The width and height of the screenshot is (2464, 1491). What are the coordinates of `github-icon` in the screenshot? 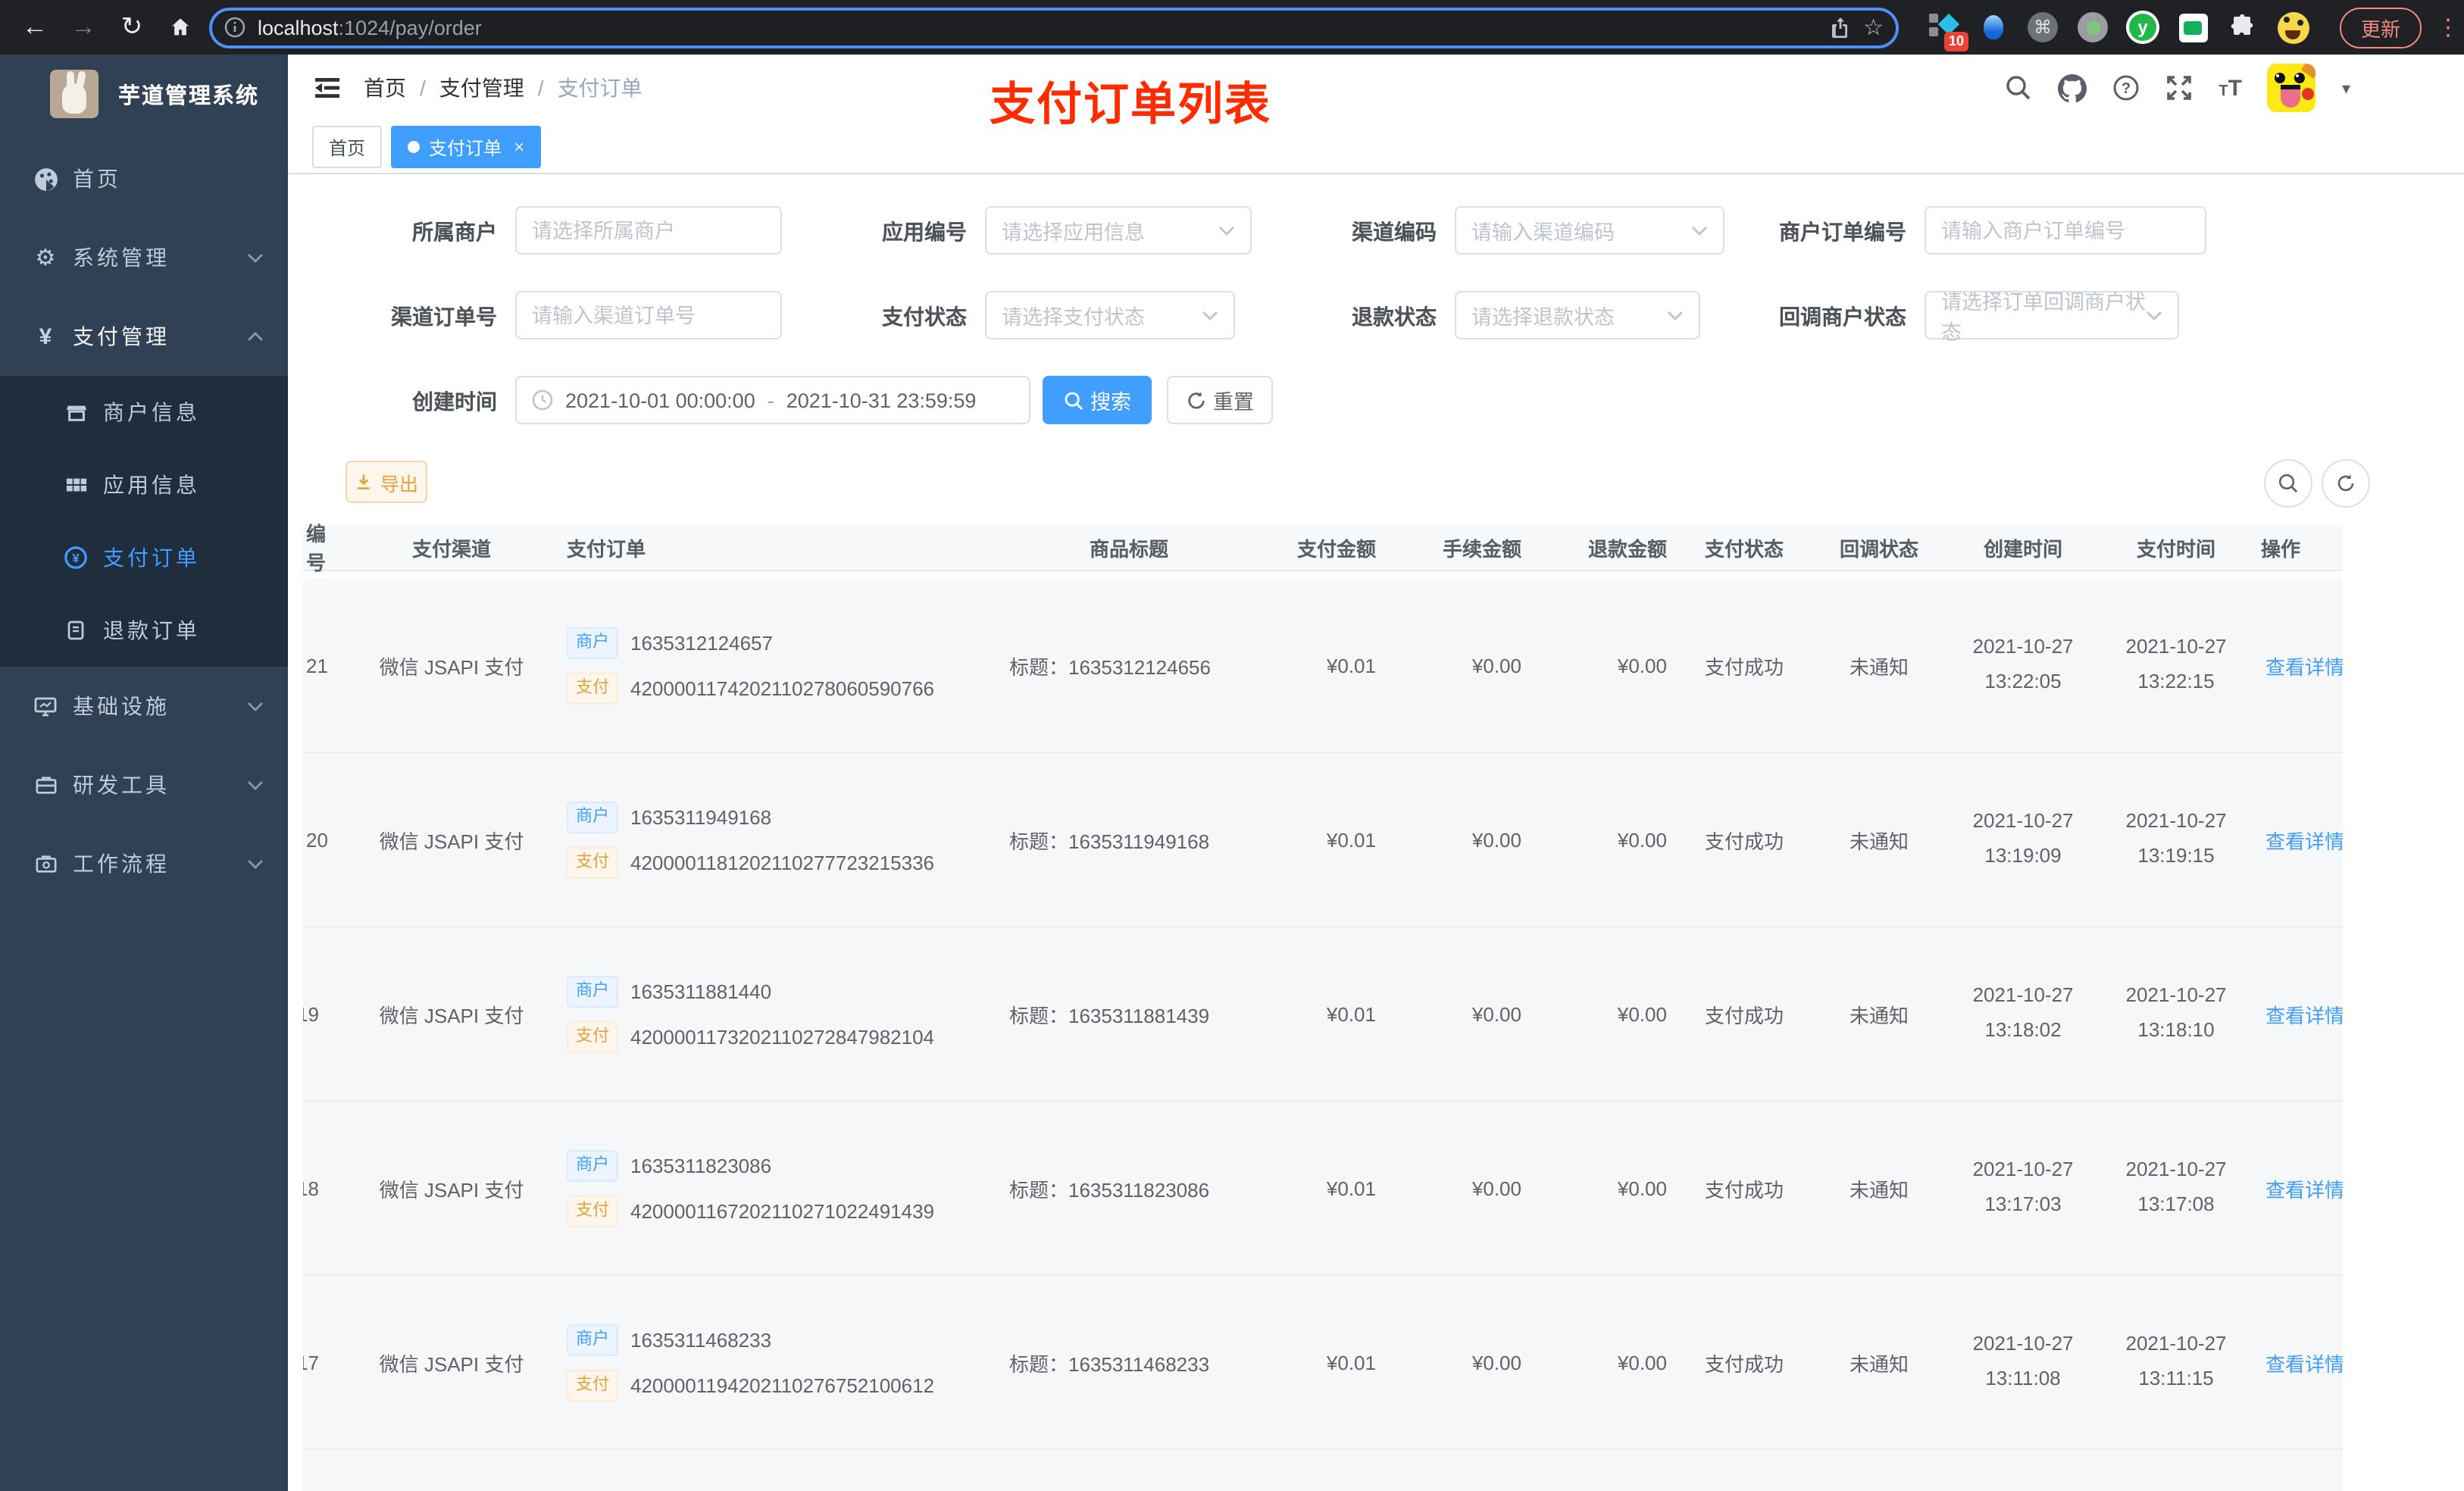 It's located at (2072, 87).